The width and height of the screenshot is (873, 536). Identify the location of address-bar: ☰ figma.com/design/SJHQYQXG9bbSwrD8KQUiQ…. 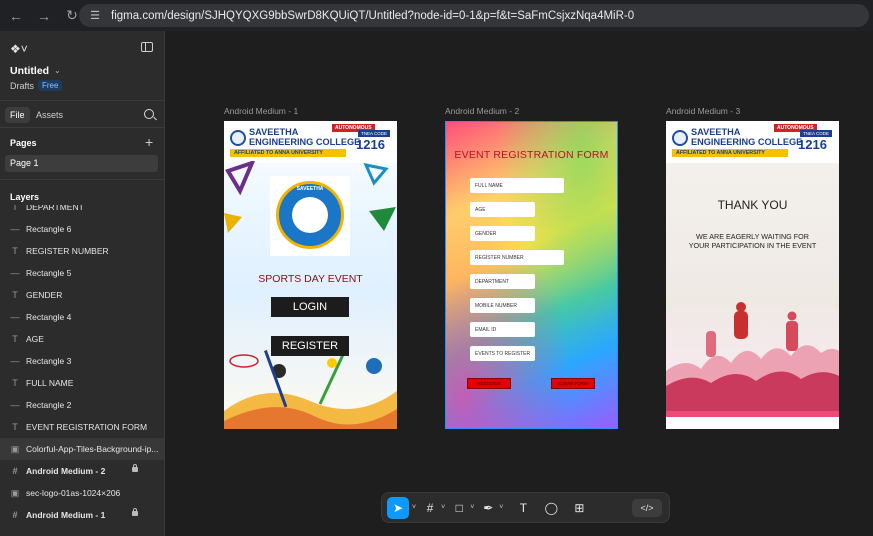
(474, 15).